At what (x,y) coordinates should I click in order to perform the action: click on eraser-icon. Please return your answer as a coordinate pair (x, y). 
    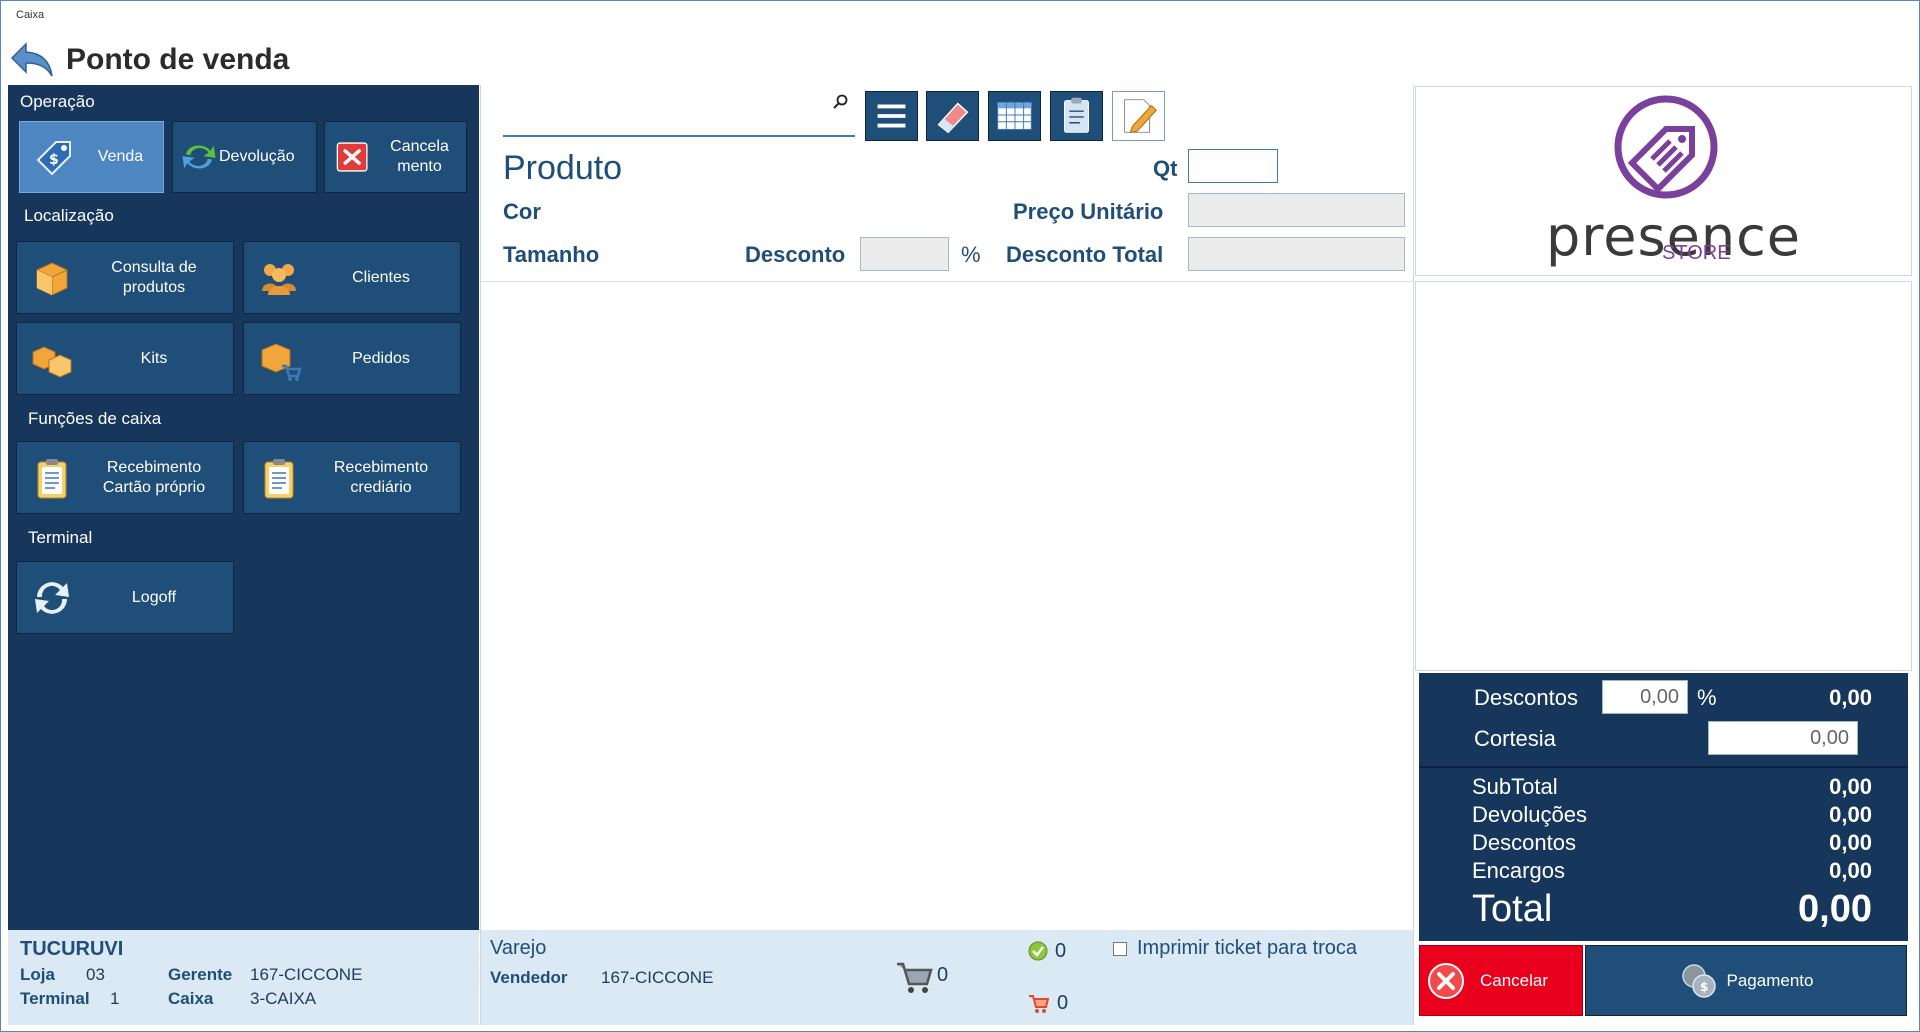
    Looking at the image, I should click on (953, 118).